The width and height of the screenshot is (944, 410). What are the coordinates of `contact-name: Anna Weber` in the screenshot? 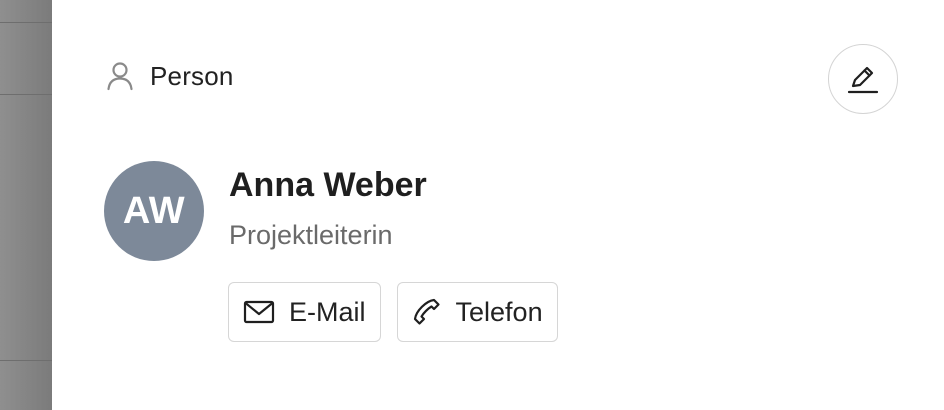 It's located at (328, 185).